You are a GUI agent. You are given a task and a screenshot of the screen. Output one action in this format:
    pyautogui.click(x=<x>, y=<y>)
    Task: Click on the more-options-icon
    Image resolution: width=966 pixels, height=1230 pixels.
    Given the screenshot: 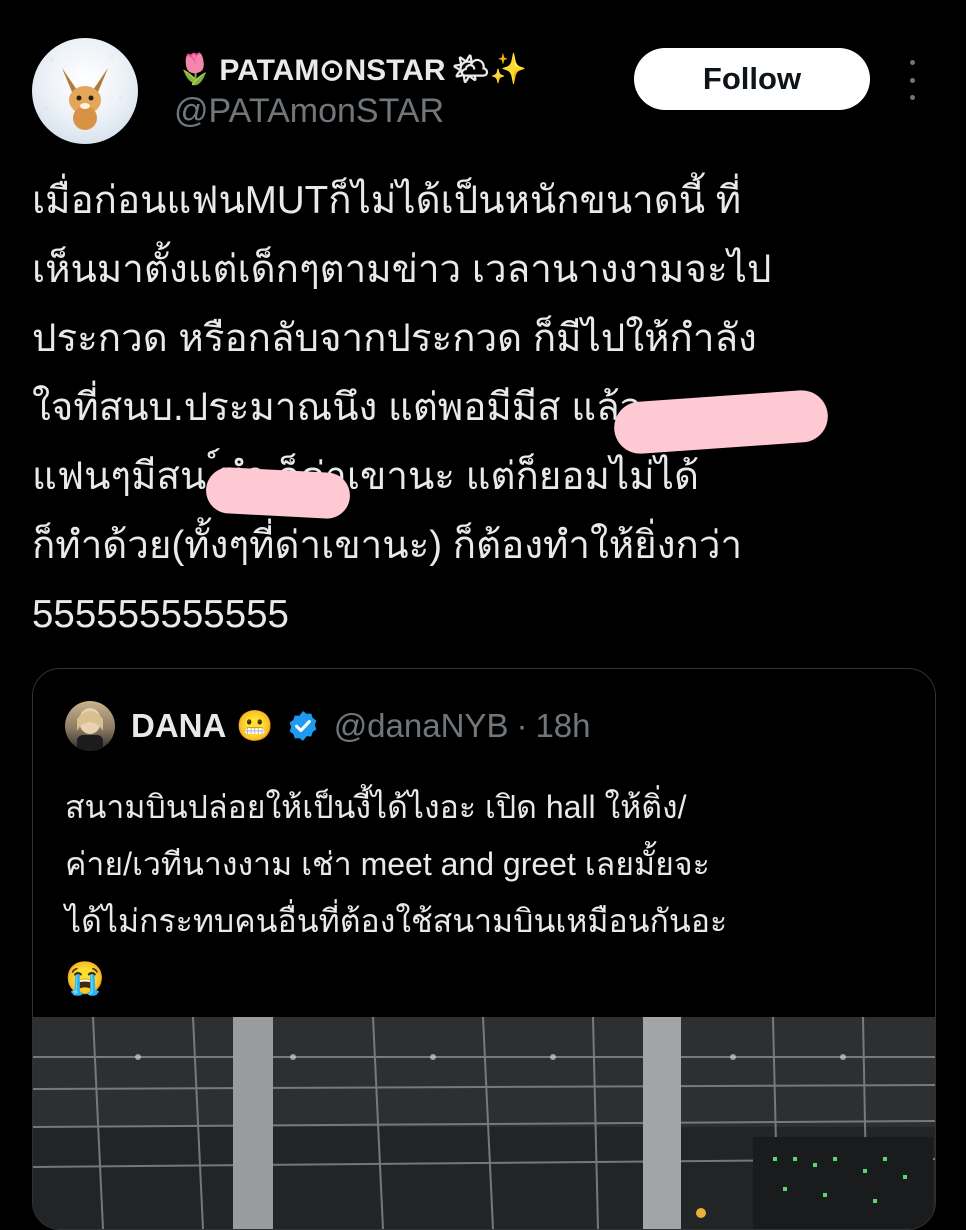 What is the action you would take?
    pyautogui.click(x=912, y=80)
    